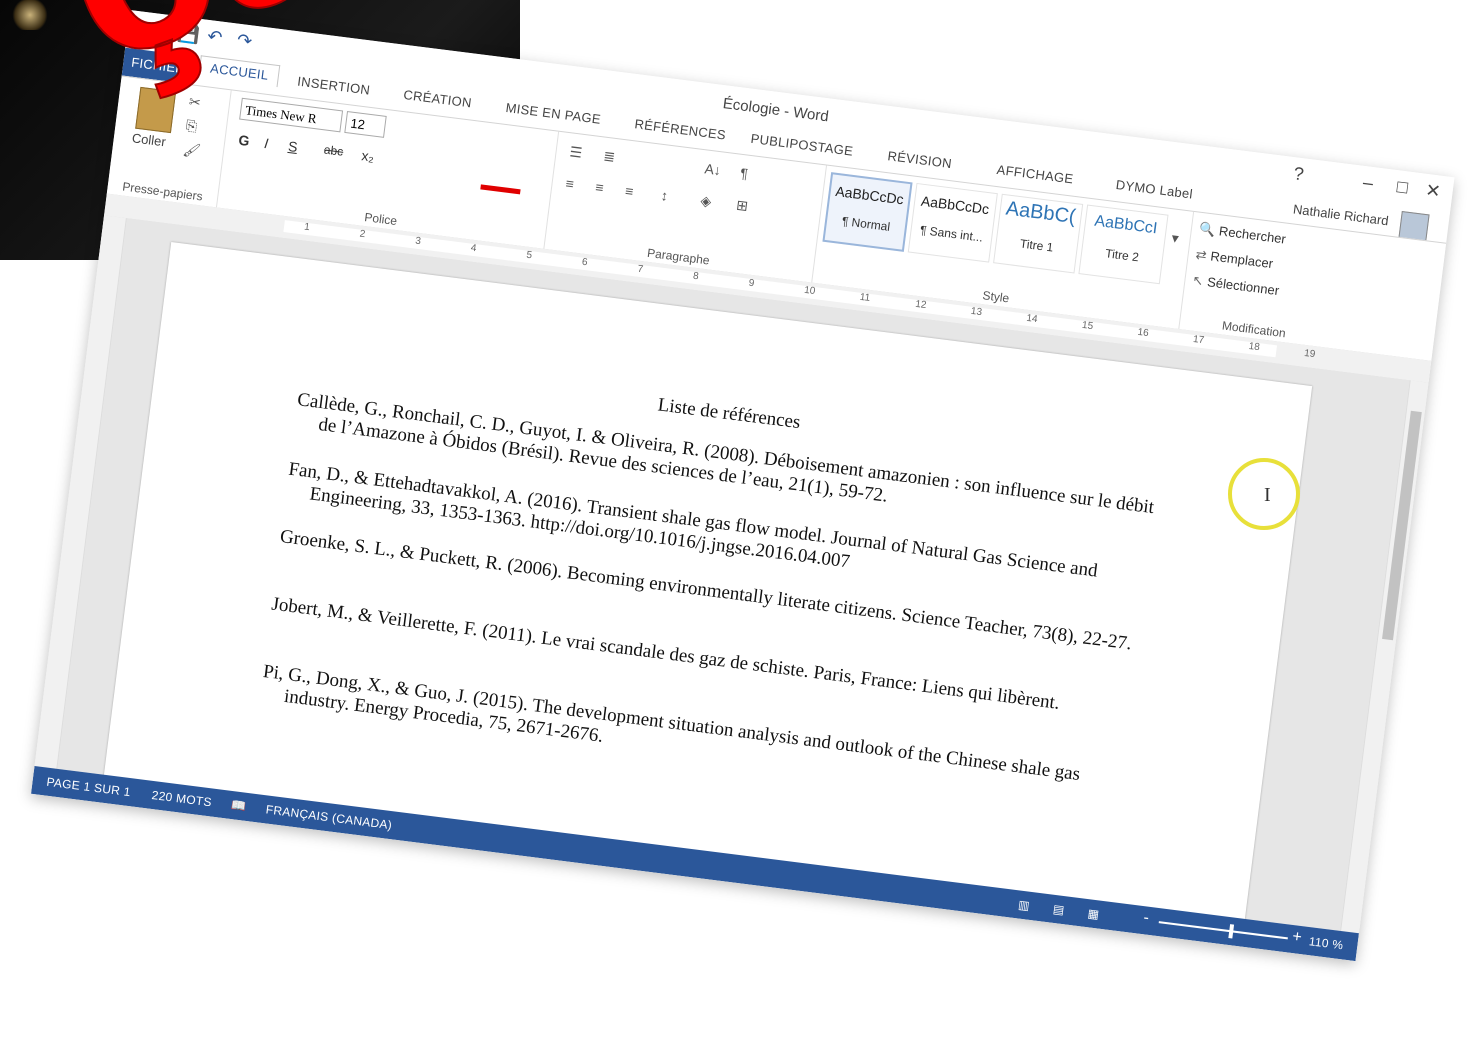 The image size is (1479, 1042). I want to click on borders-icon: ⊞, so click(742, 206).